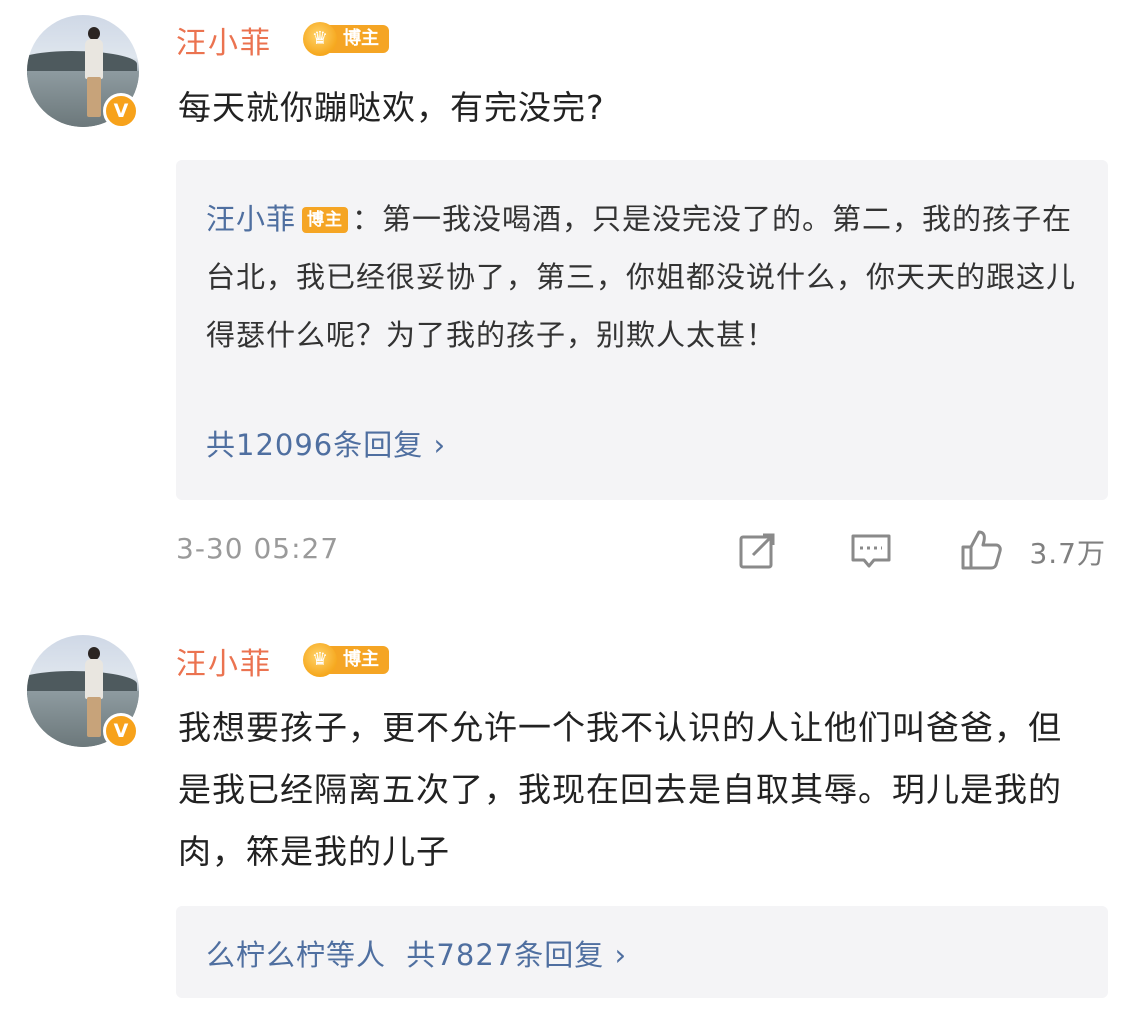 The height and width of the screenshot is (1014, 1140). What do you see at coordinates (981, 550) in the screenshot?
I see `thumbs-up-icon` at bounding box center [981, 550].